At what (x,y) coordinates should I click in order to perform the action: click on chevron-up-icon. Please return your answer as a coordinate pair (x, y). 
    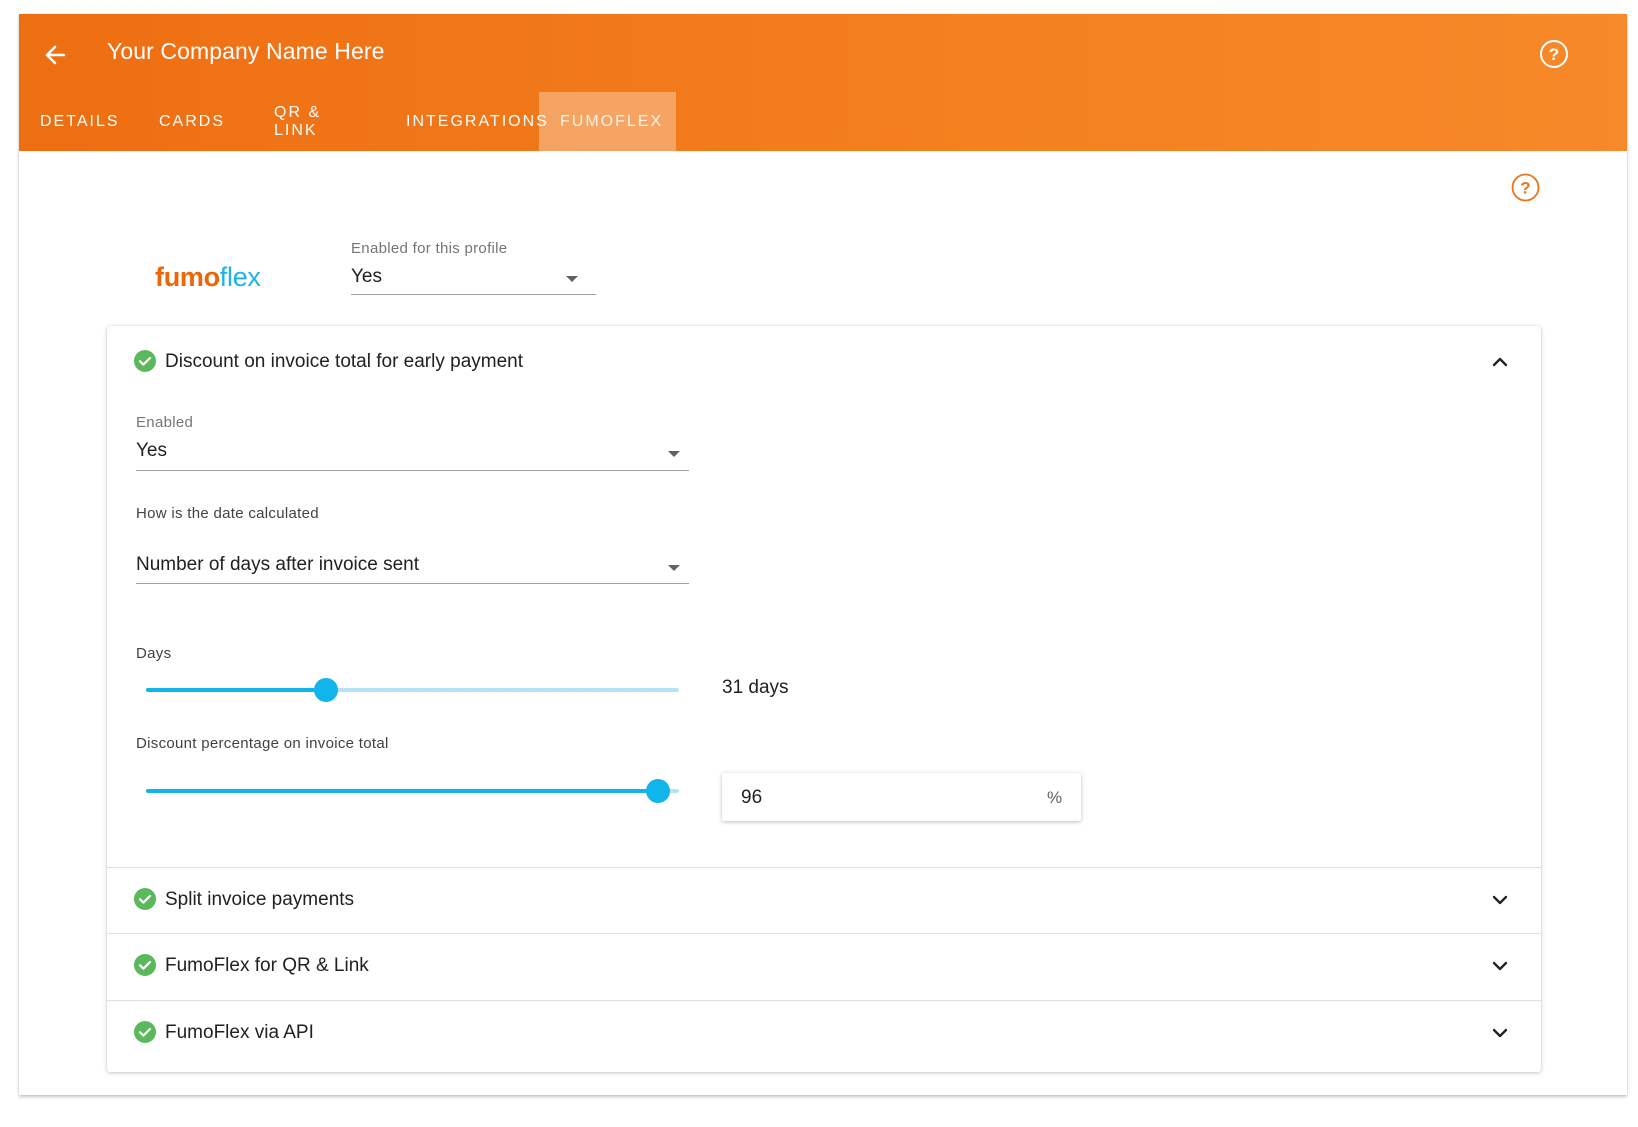
    Looking at the image, I should click on (1500, 362).